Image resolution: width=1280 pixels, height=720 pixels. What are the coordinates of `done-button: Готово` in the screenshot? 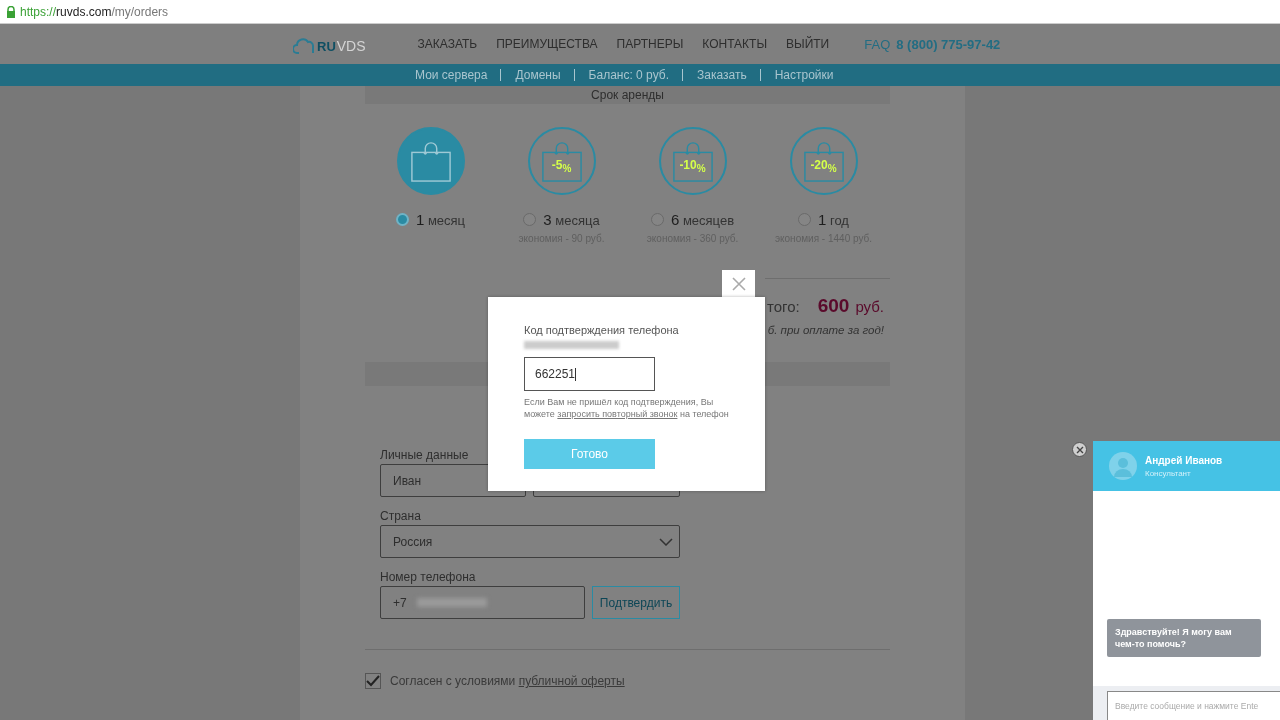 It's located at (589, 454).